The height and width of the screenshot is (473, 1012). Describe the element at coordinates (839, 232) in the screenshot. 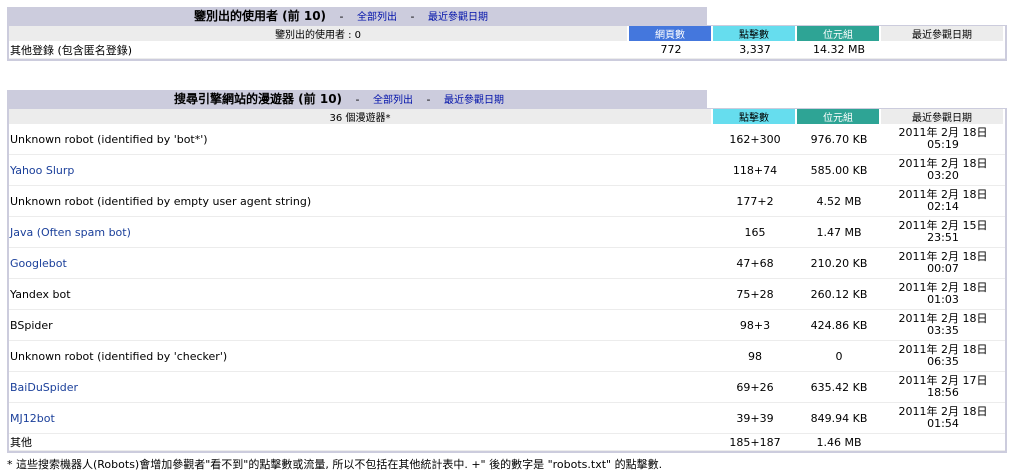

I see `robot-bandwidth: 1.47 MB` at that location.